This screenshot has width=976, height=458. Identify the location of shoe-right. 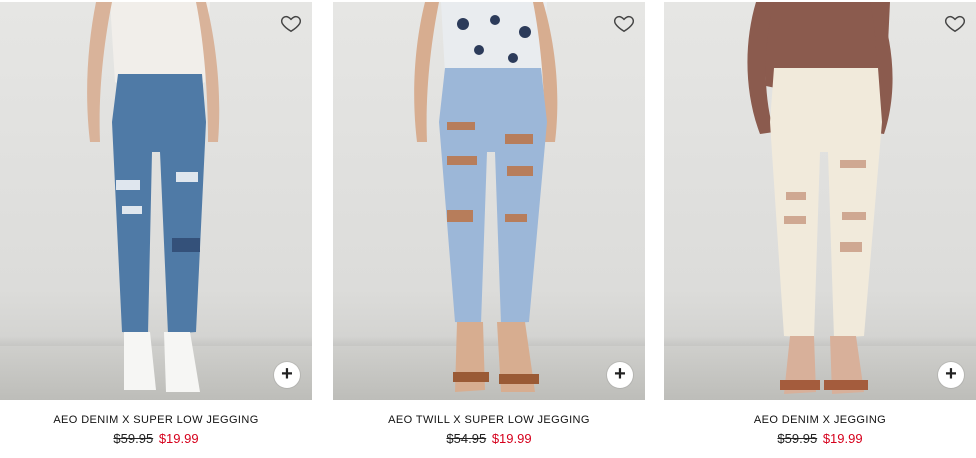
(182, 362).